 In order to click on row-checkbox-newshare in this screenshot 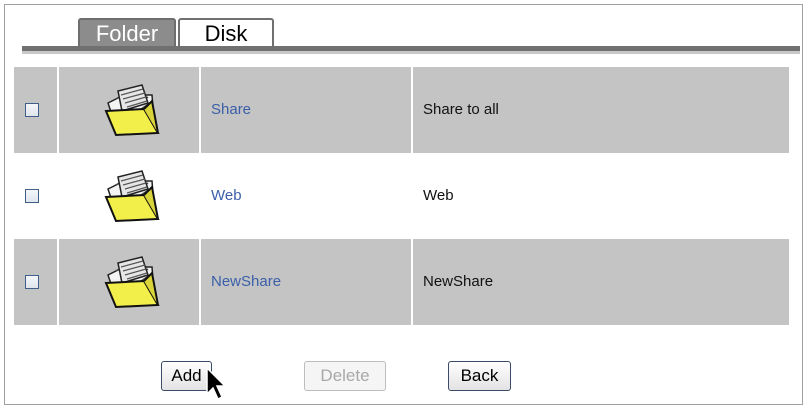, I will do `click(32, 282)`.